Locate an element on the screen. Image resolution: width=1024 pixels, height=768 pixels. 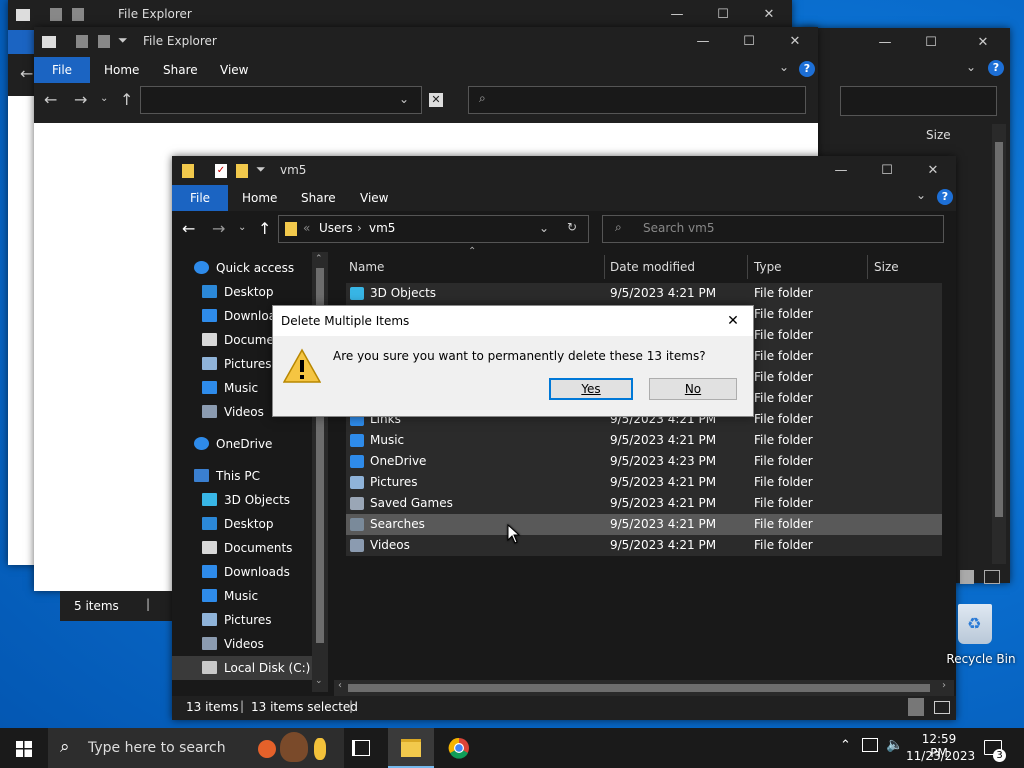
stop-loading-icon: ✕ is located at coordinates (436, 100).